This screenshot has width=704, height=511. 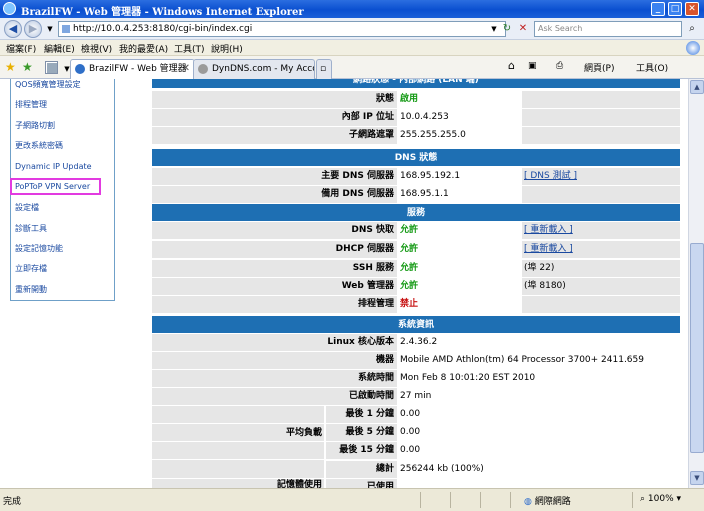 What do you see at coordinates (59, 48) in the screenshot?
I see `menu-edit: 編輯(E)` at bounding box center [59, 48].